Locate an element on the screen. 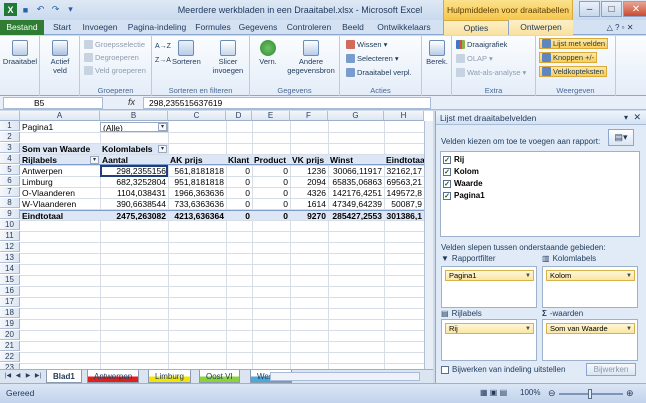 The height and width of the screenshot is (403, 646). pivot-data-cell: 142176,4251 is located at coordinates (356, 193).